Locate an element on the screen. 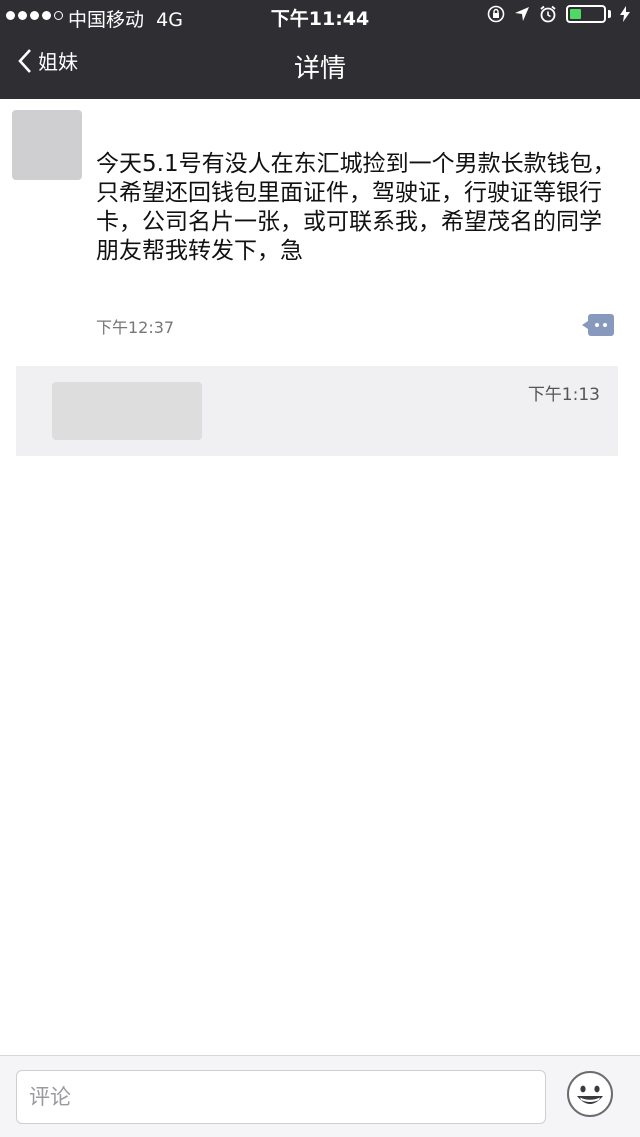  post-timestamp: 下午12:37 is located at coordinates (135, 327).